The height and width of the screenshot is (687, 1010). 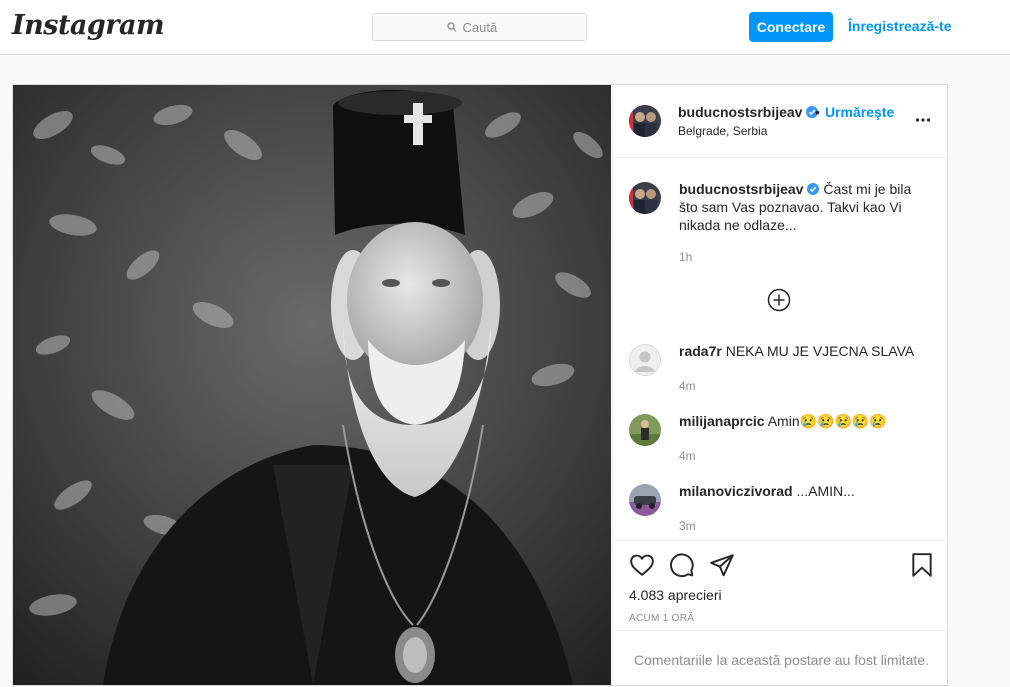 I want to click on comment-text: milijanaprcic Amin😢😢😢😢😢, so click(x=804, y=421).